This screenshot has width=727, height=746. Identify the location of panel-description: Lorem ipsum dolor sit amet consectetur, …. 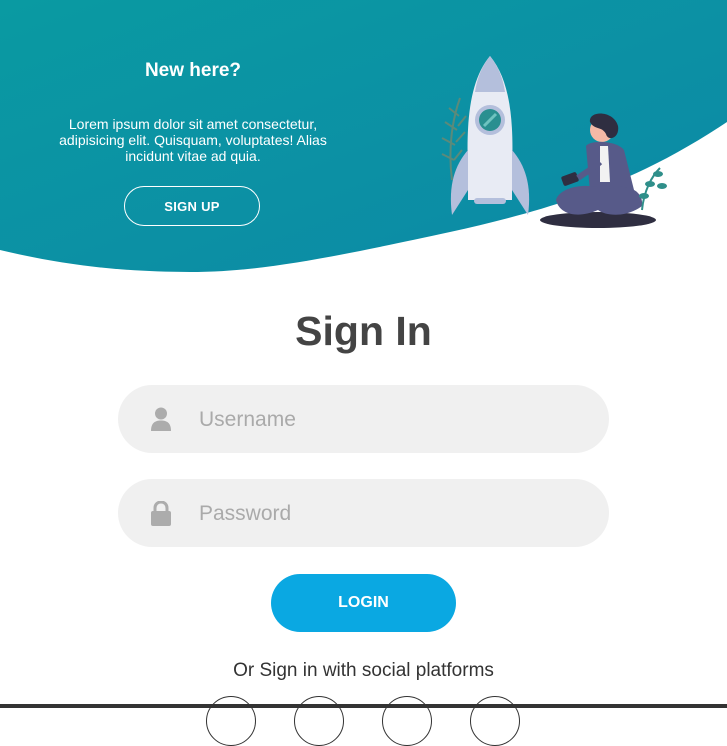
(193, 140).